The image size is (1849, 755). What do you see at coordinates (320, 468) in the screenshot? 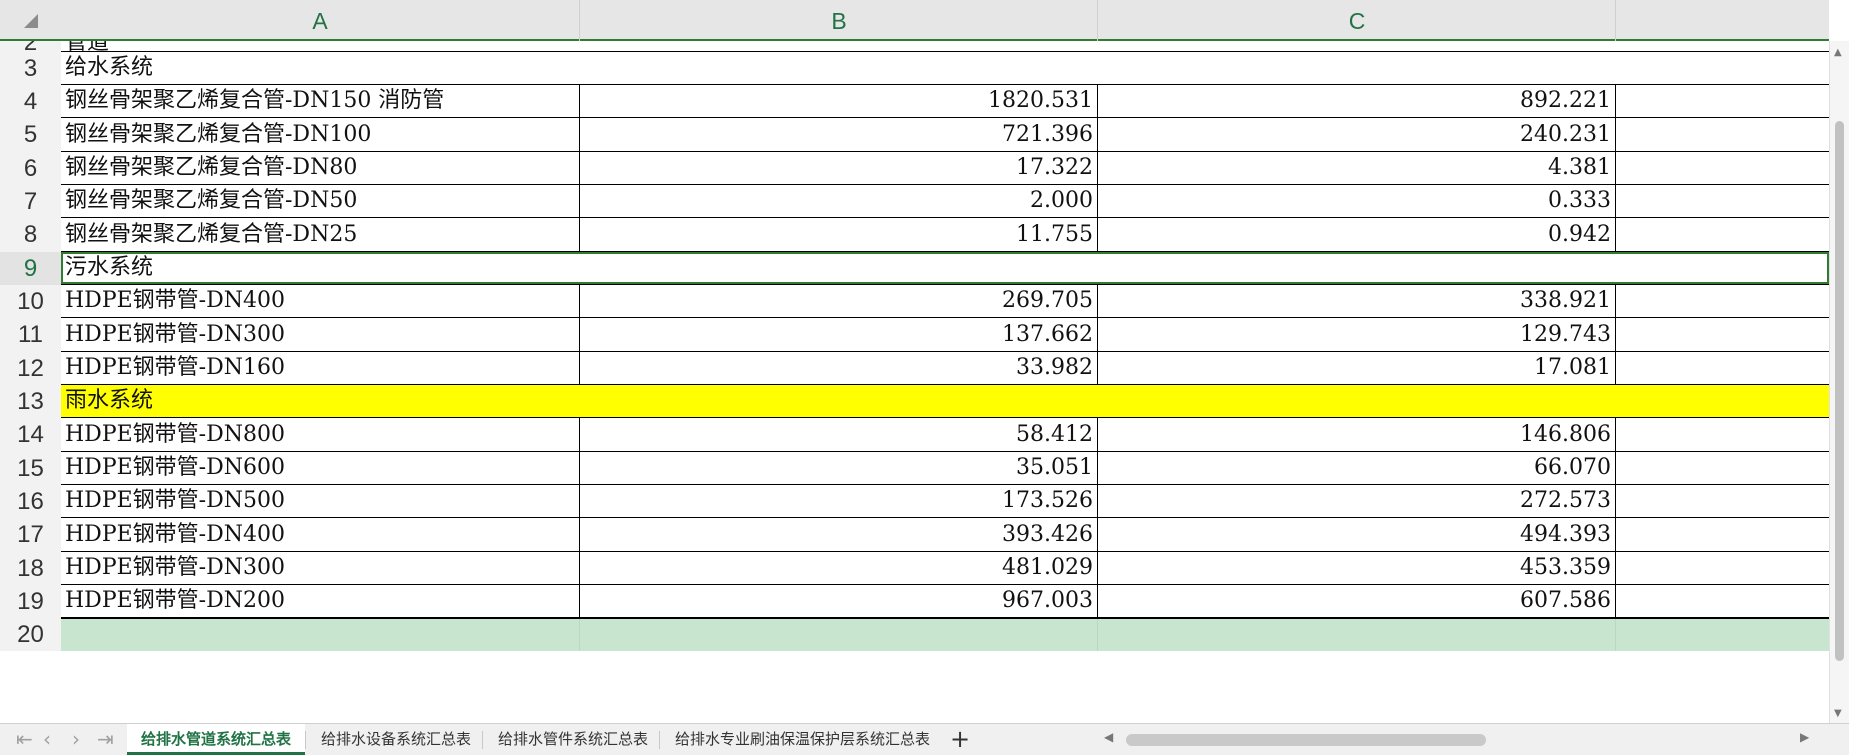
I see `cell-a: HDPE钢带管-DN600` at bounding box center [320, 468].